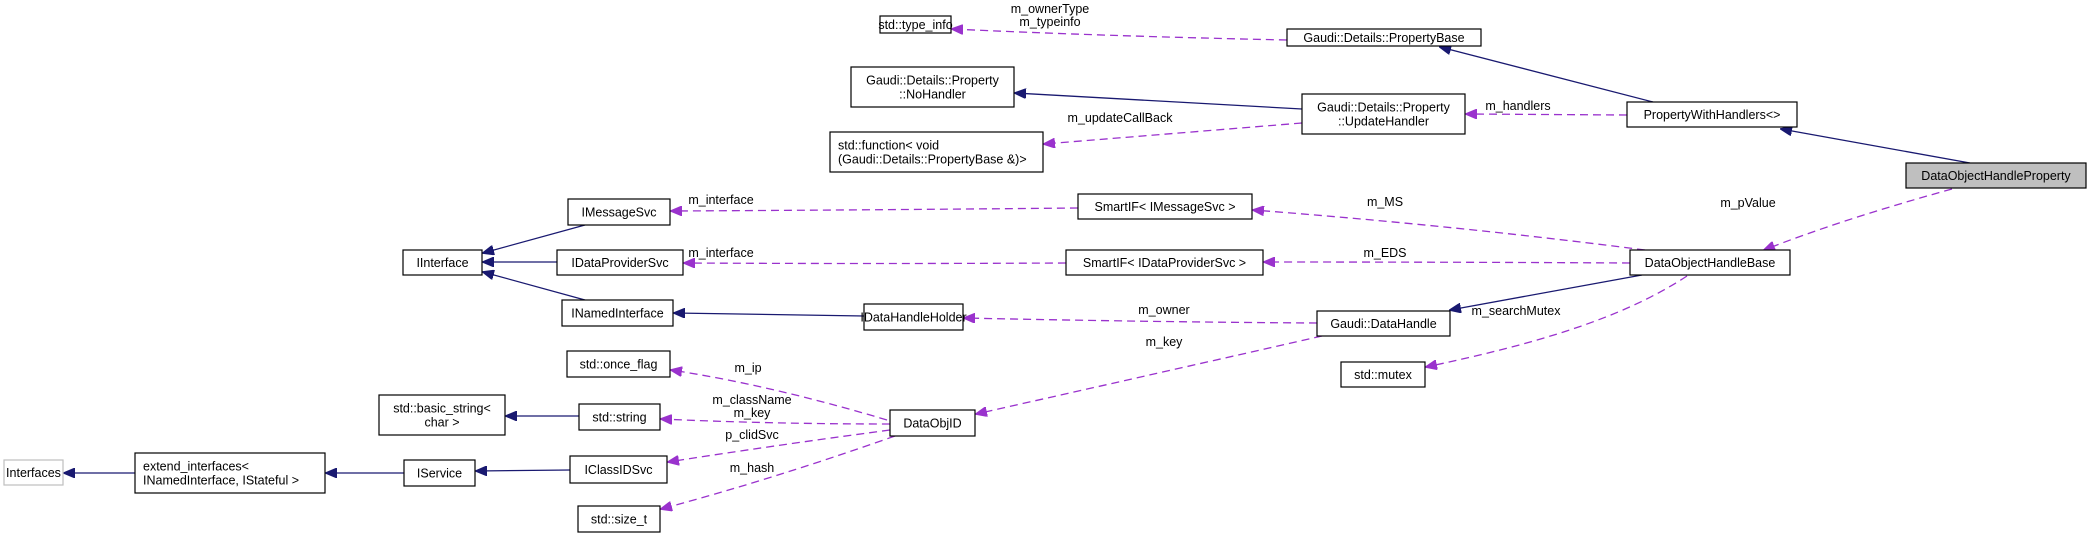  I want to click on edge-label-m-searchmutex: m_searchMutex, so click(1517, 311).